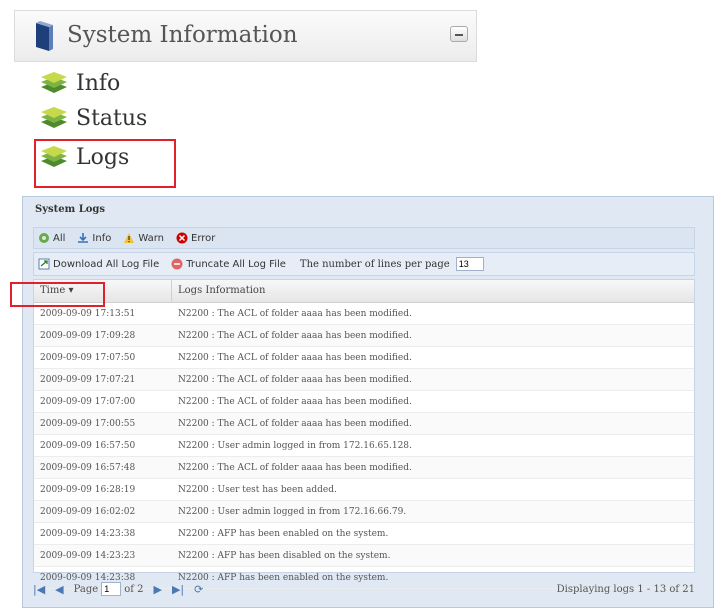  Describe the element at coordinates (236, 264) in the screenshot. I see `truncate-log-label: Truncate All Log File` at that location.